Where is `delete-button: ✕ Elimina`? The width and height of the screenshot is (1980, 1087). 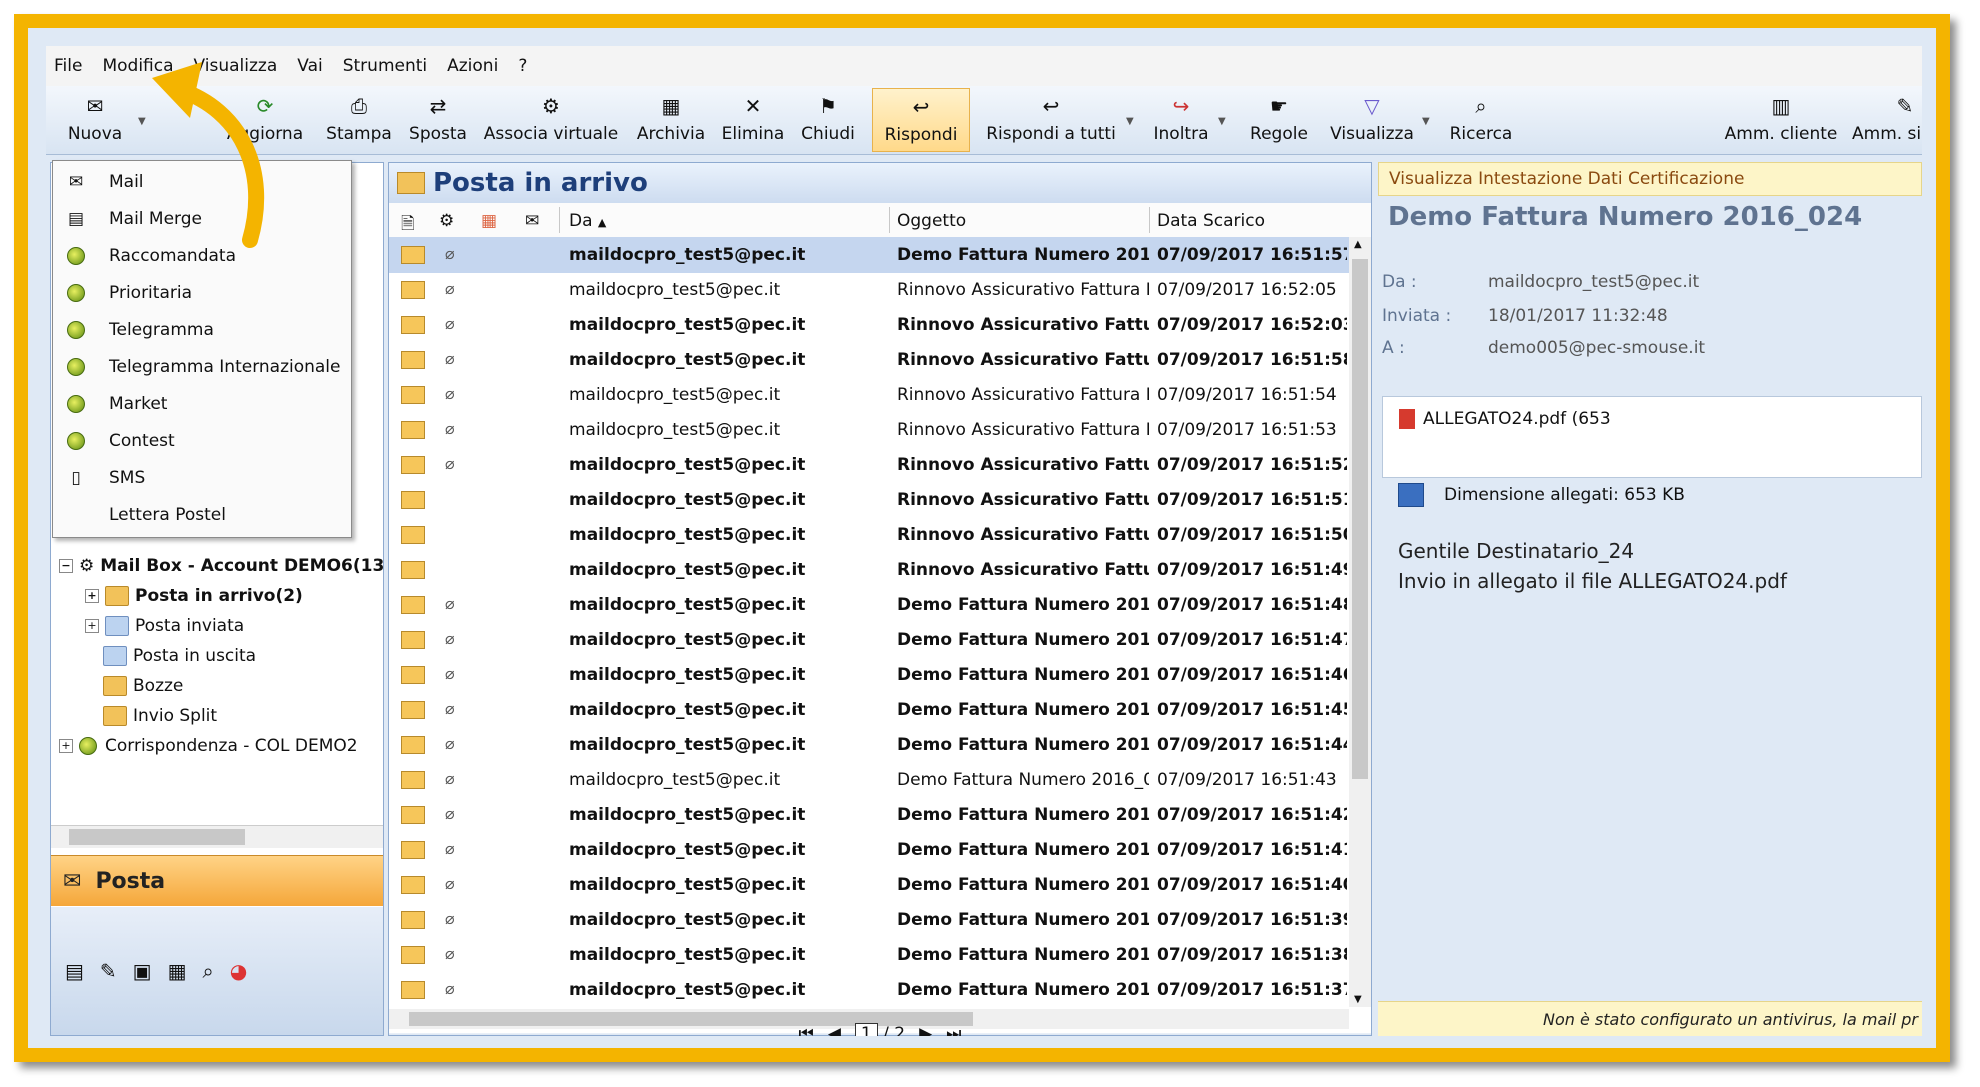 delete-button: ✕ Elimina is located at coordinates (753, 119).